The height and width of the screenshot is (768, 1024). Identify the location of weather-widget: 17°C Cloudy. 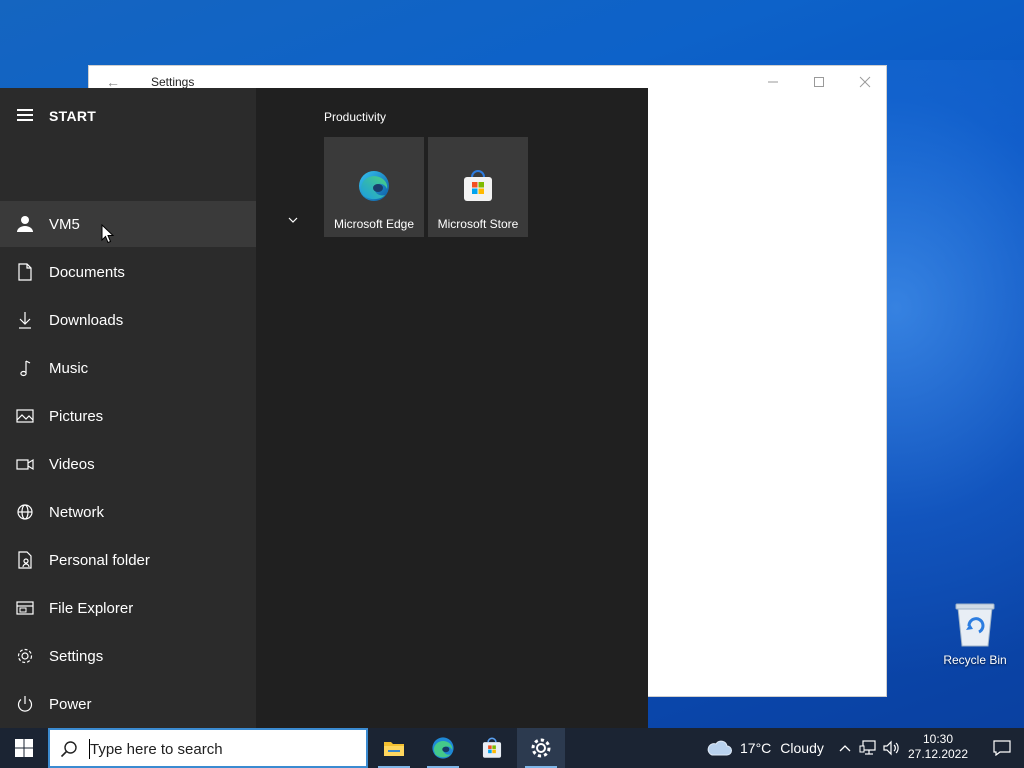
(765, 748).